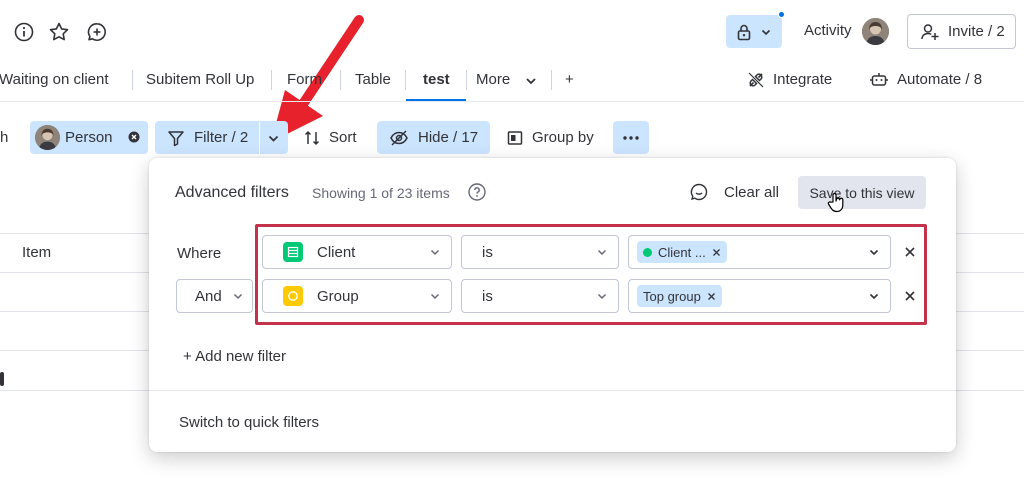 The image size is (1024, 487). I want to click on tab-form: Form, so click(304, 79).